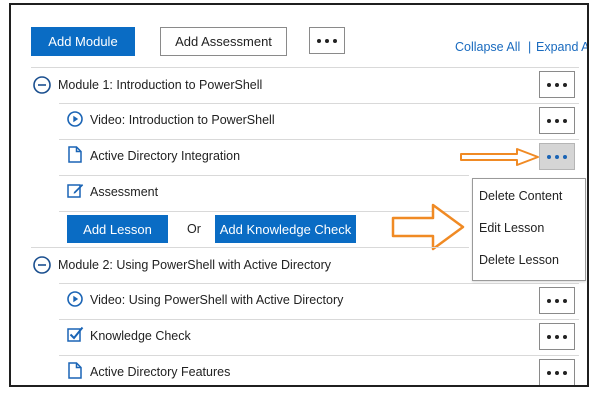 The width and height of the screenshot is (600, 396). I want to click on lesson-label: Knowledge Check, so click(140, 336).